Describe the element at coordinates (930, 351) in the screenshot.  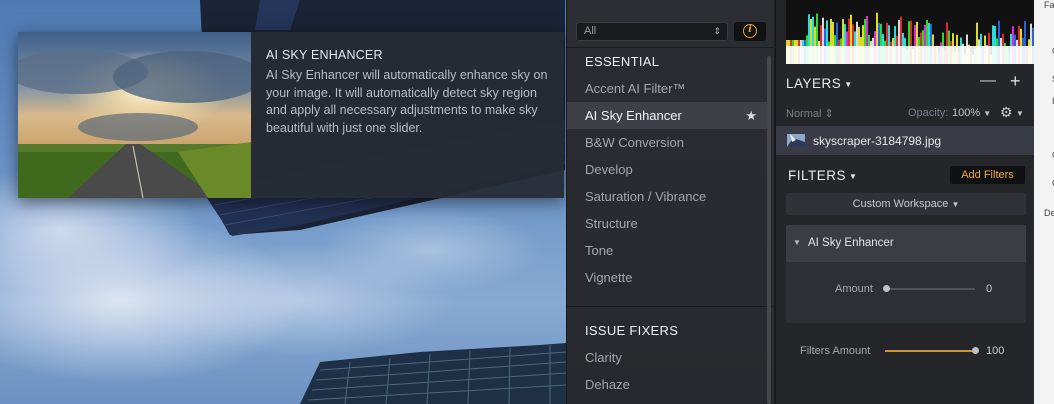
I see `filters-amount-slider-fill` at that location.